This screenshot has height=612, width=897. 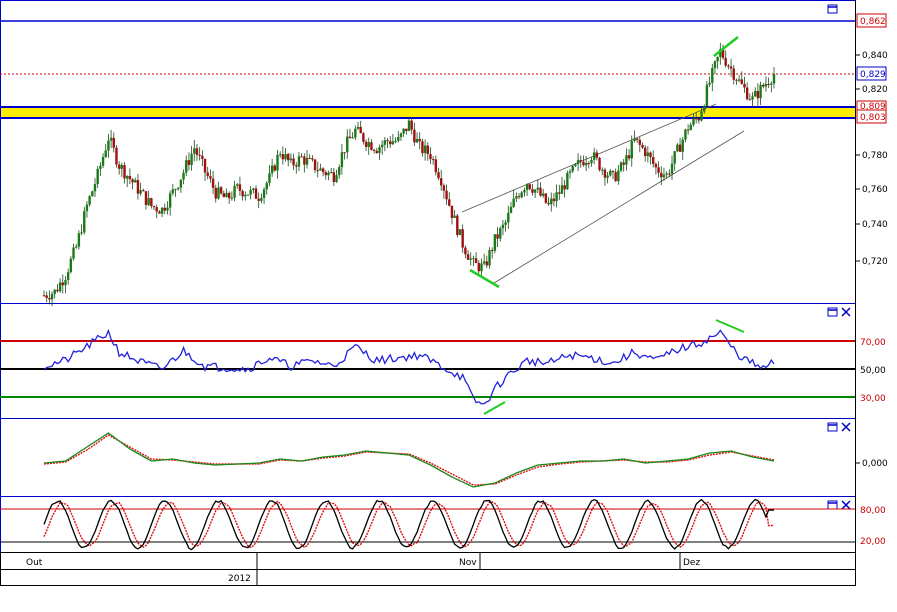 What do you see at coordinates (34, 563) in the screenshot?
I see `x-month-out: Out` at bounding box center [34, 563].